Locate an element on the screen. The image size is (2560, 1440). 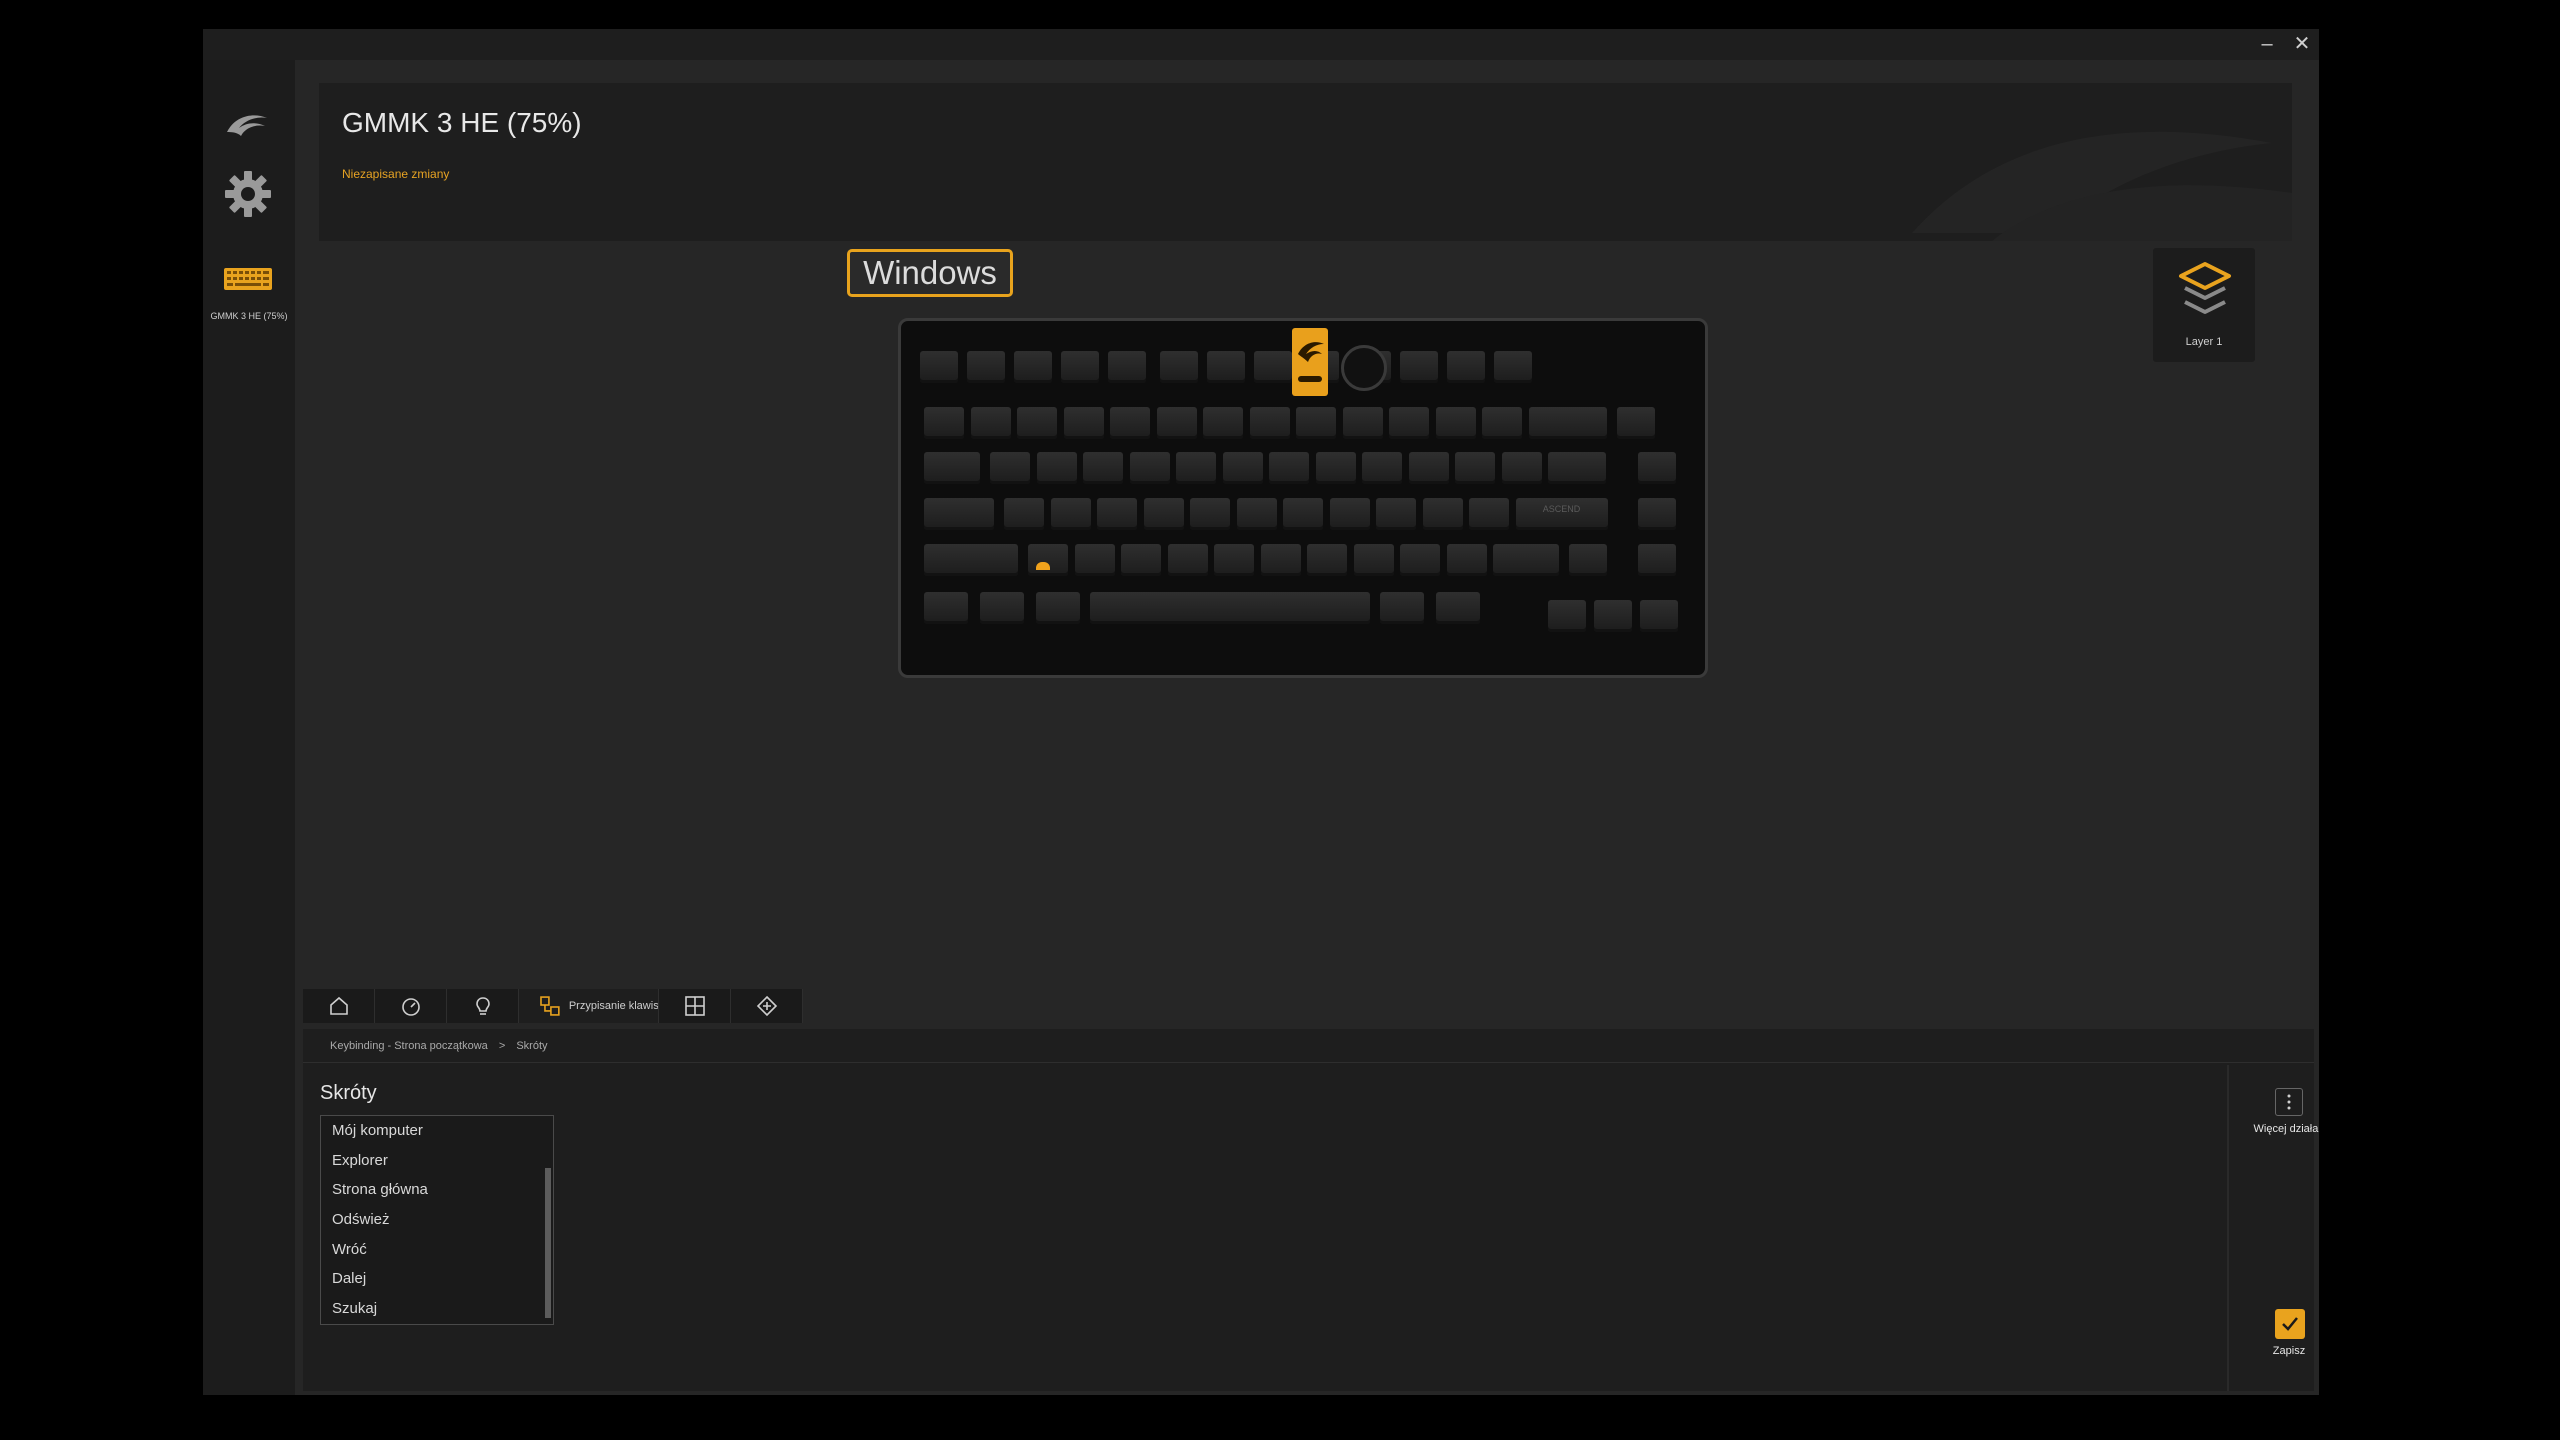
list-item: Explorer is located at coordinates (437, 1161).